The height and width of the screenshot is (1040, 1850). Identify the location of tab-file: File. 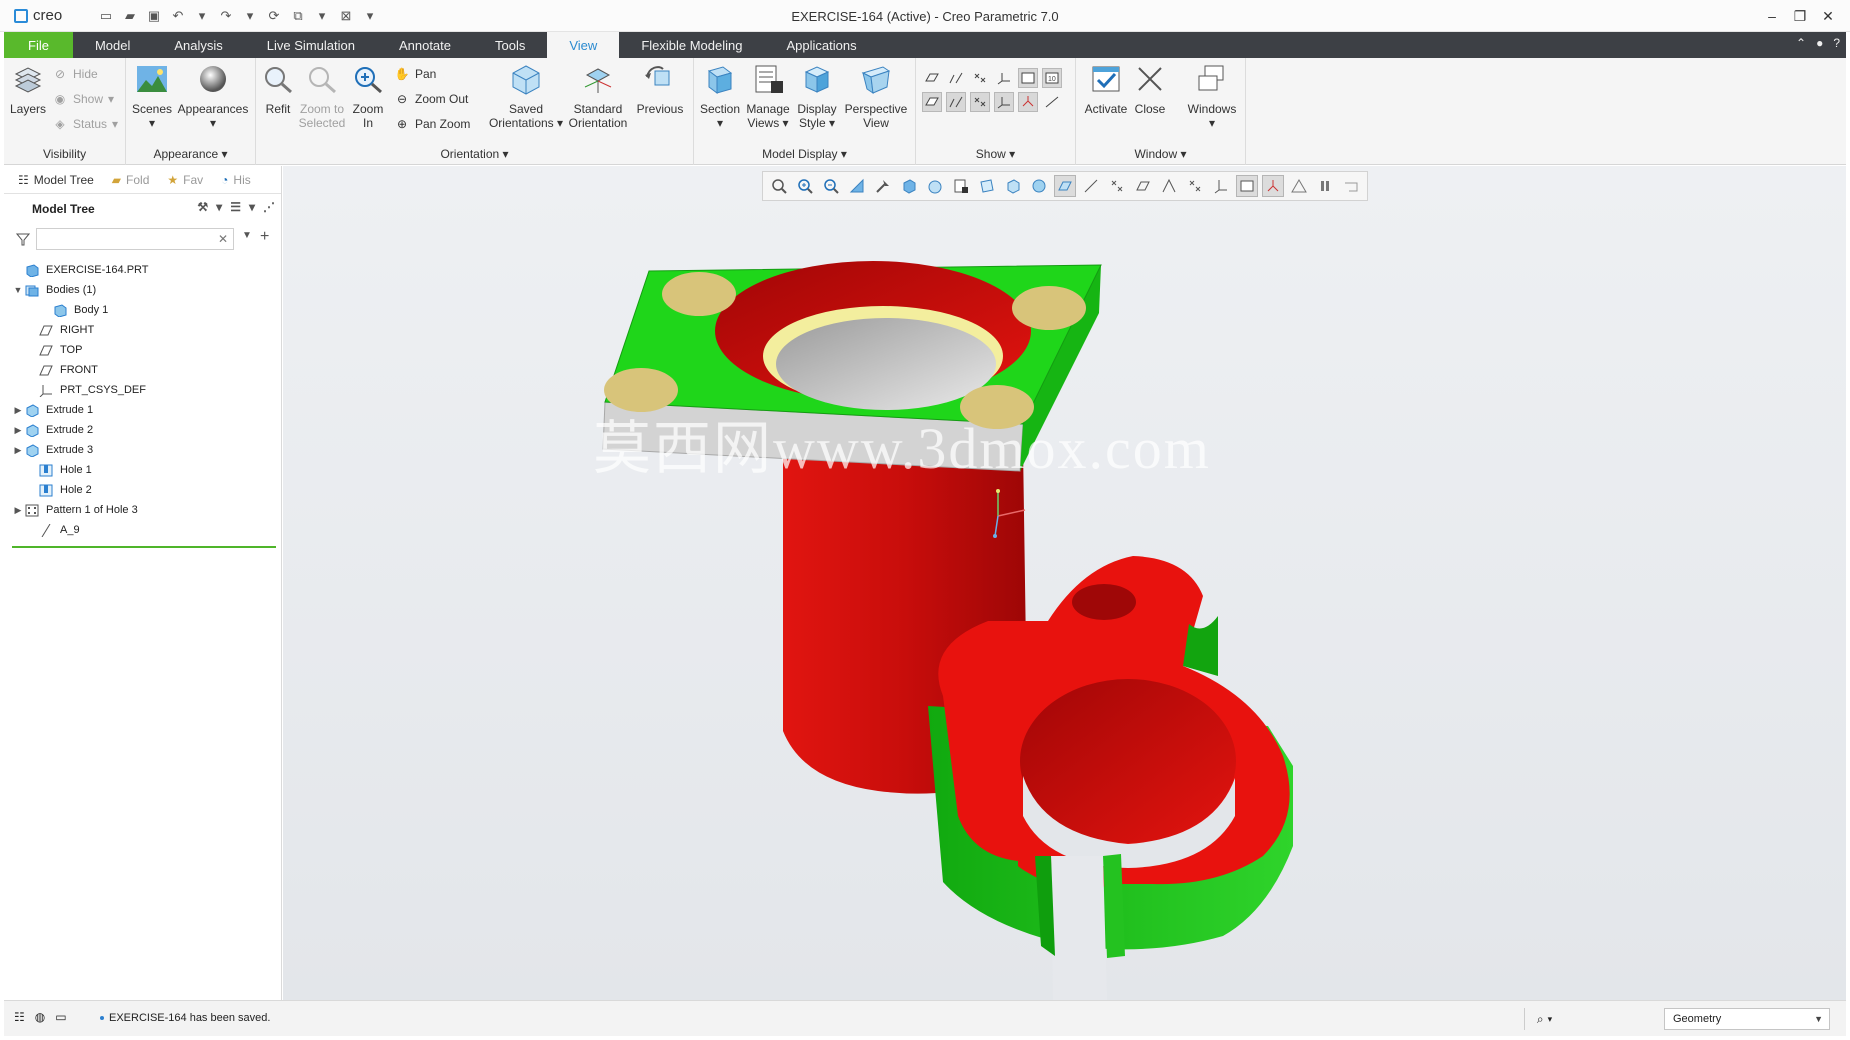
(38, 45).